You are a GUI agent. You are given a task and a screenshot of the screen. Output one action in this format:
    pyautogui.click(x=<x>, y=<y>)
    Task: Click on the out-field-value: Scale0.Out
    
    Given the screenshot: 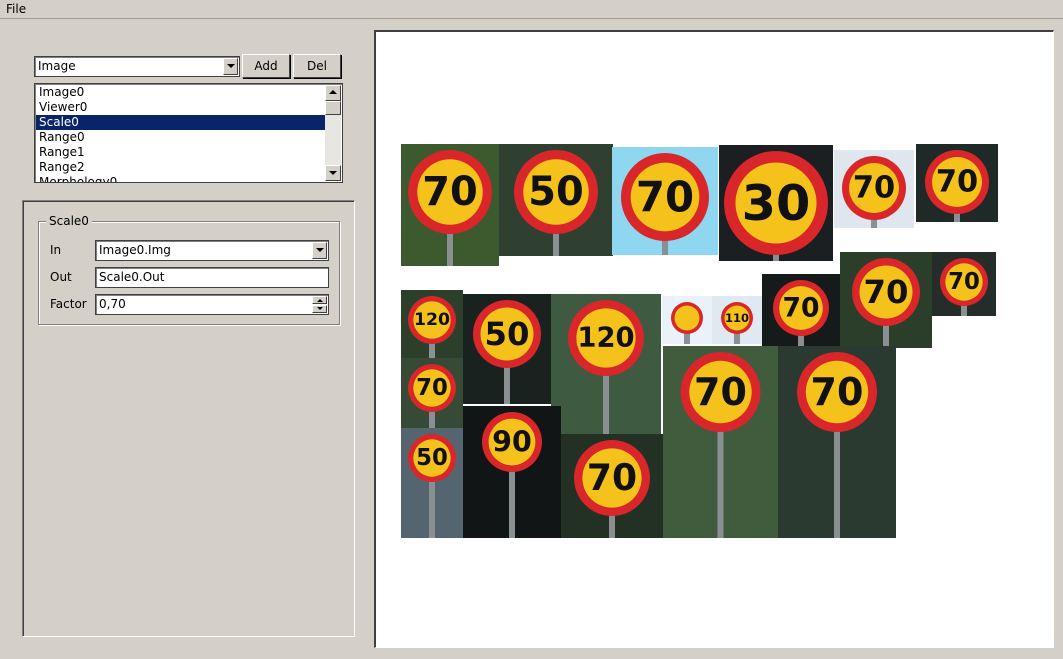 What is the action you would take?
    pyautogui.click(x=132, y=277)
    